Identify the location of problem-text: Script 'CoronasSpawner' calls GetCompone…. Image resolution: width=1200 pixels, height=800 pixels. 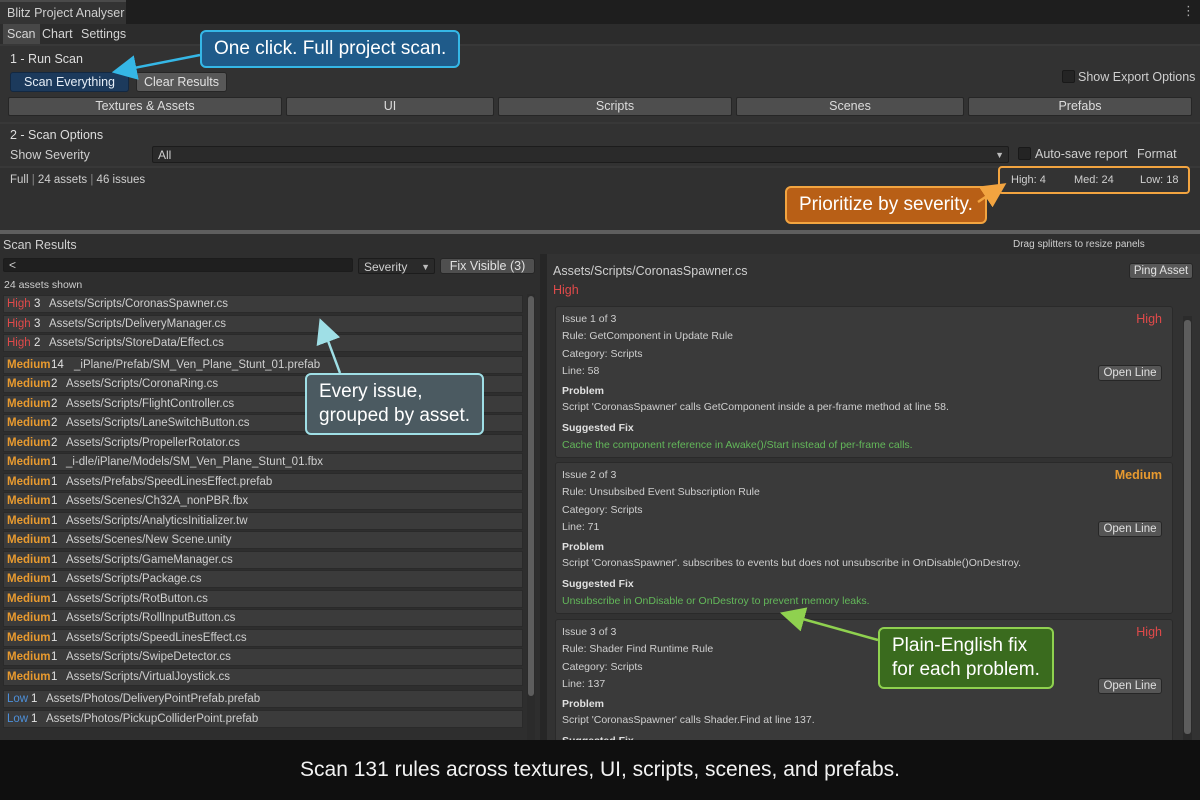
(755, 407).